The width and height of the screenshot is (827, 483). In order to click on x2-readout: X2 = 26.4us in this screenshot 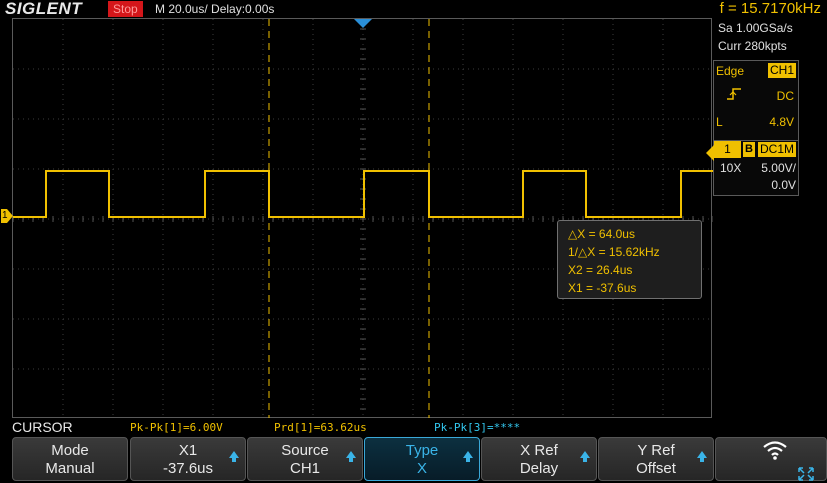, I will do `click(600, 270)`.